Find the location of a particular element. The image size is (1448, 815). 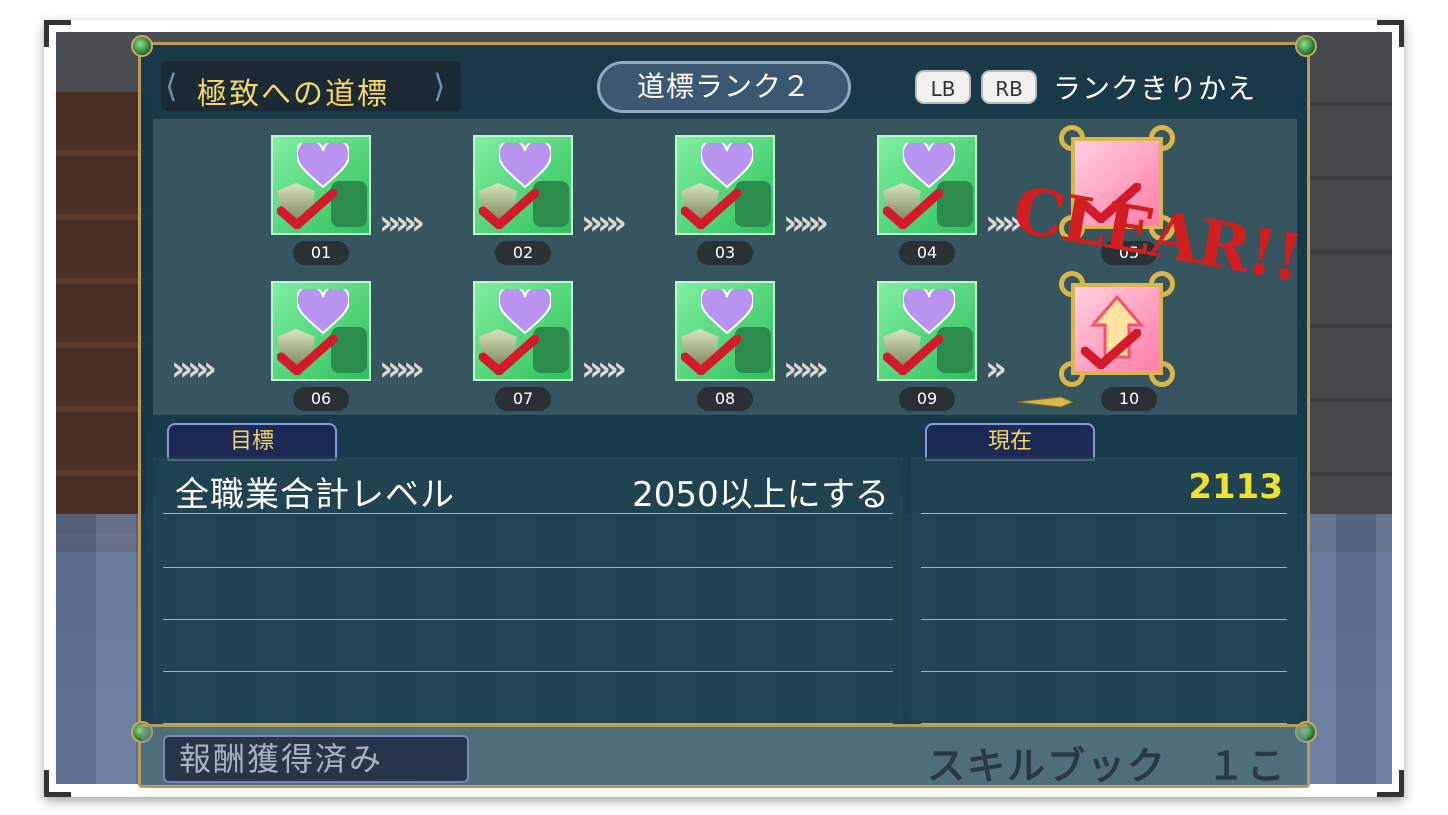

tab-current: 現在 is located at coordinates (1010, 442).